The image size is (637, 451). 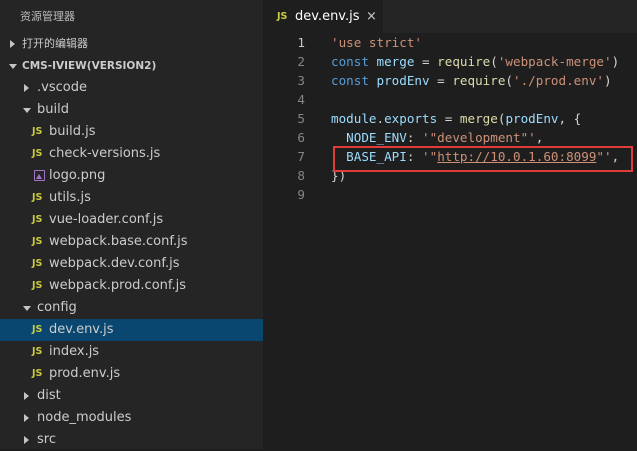 What do you see at coordinates (301, 194) in the screenshot?
I see `line-number: 9` at bounding box center [301, 194].